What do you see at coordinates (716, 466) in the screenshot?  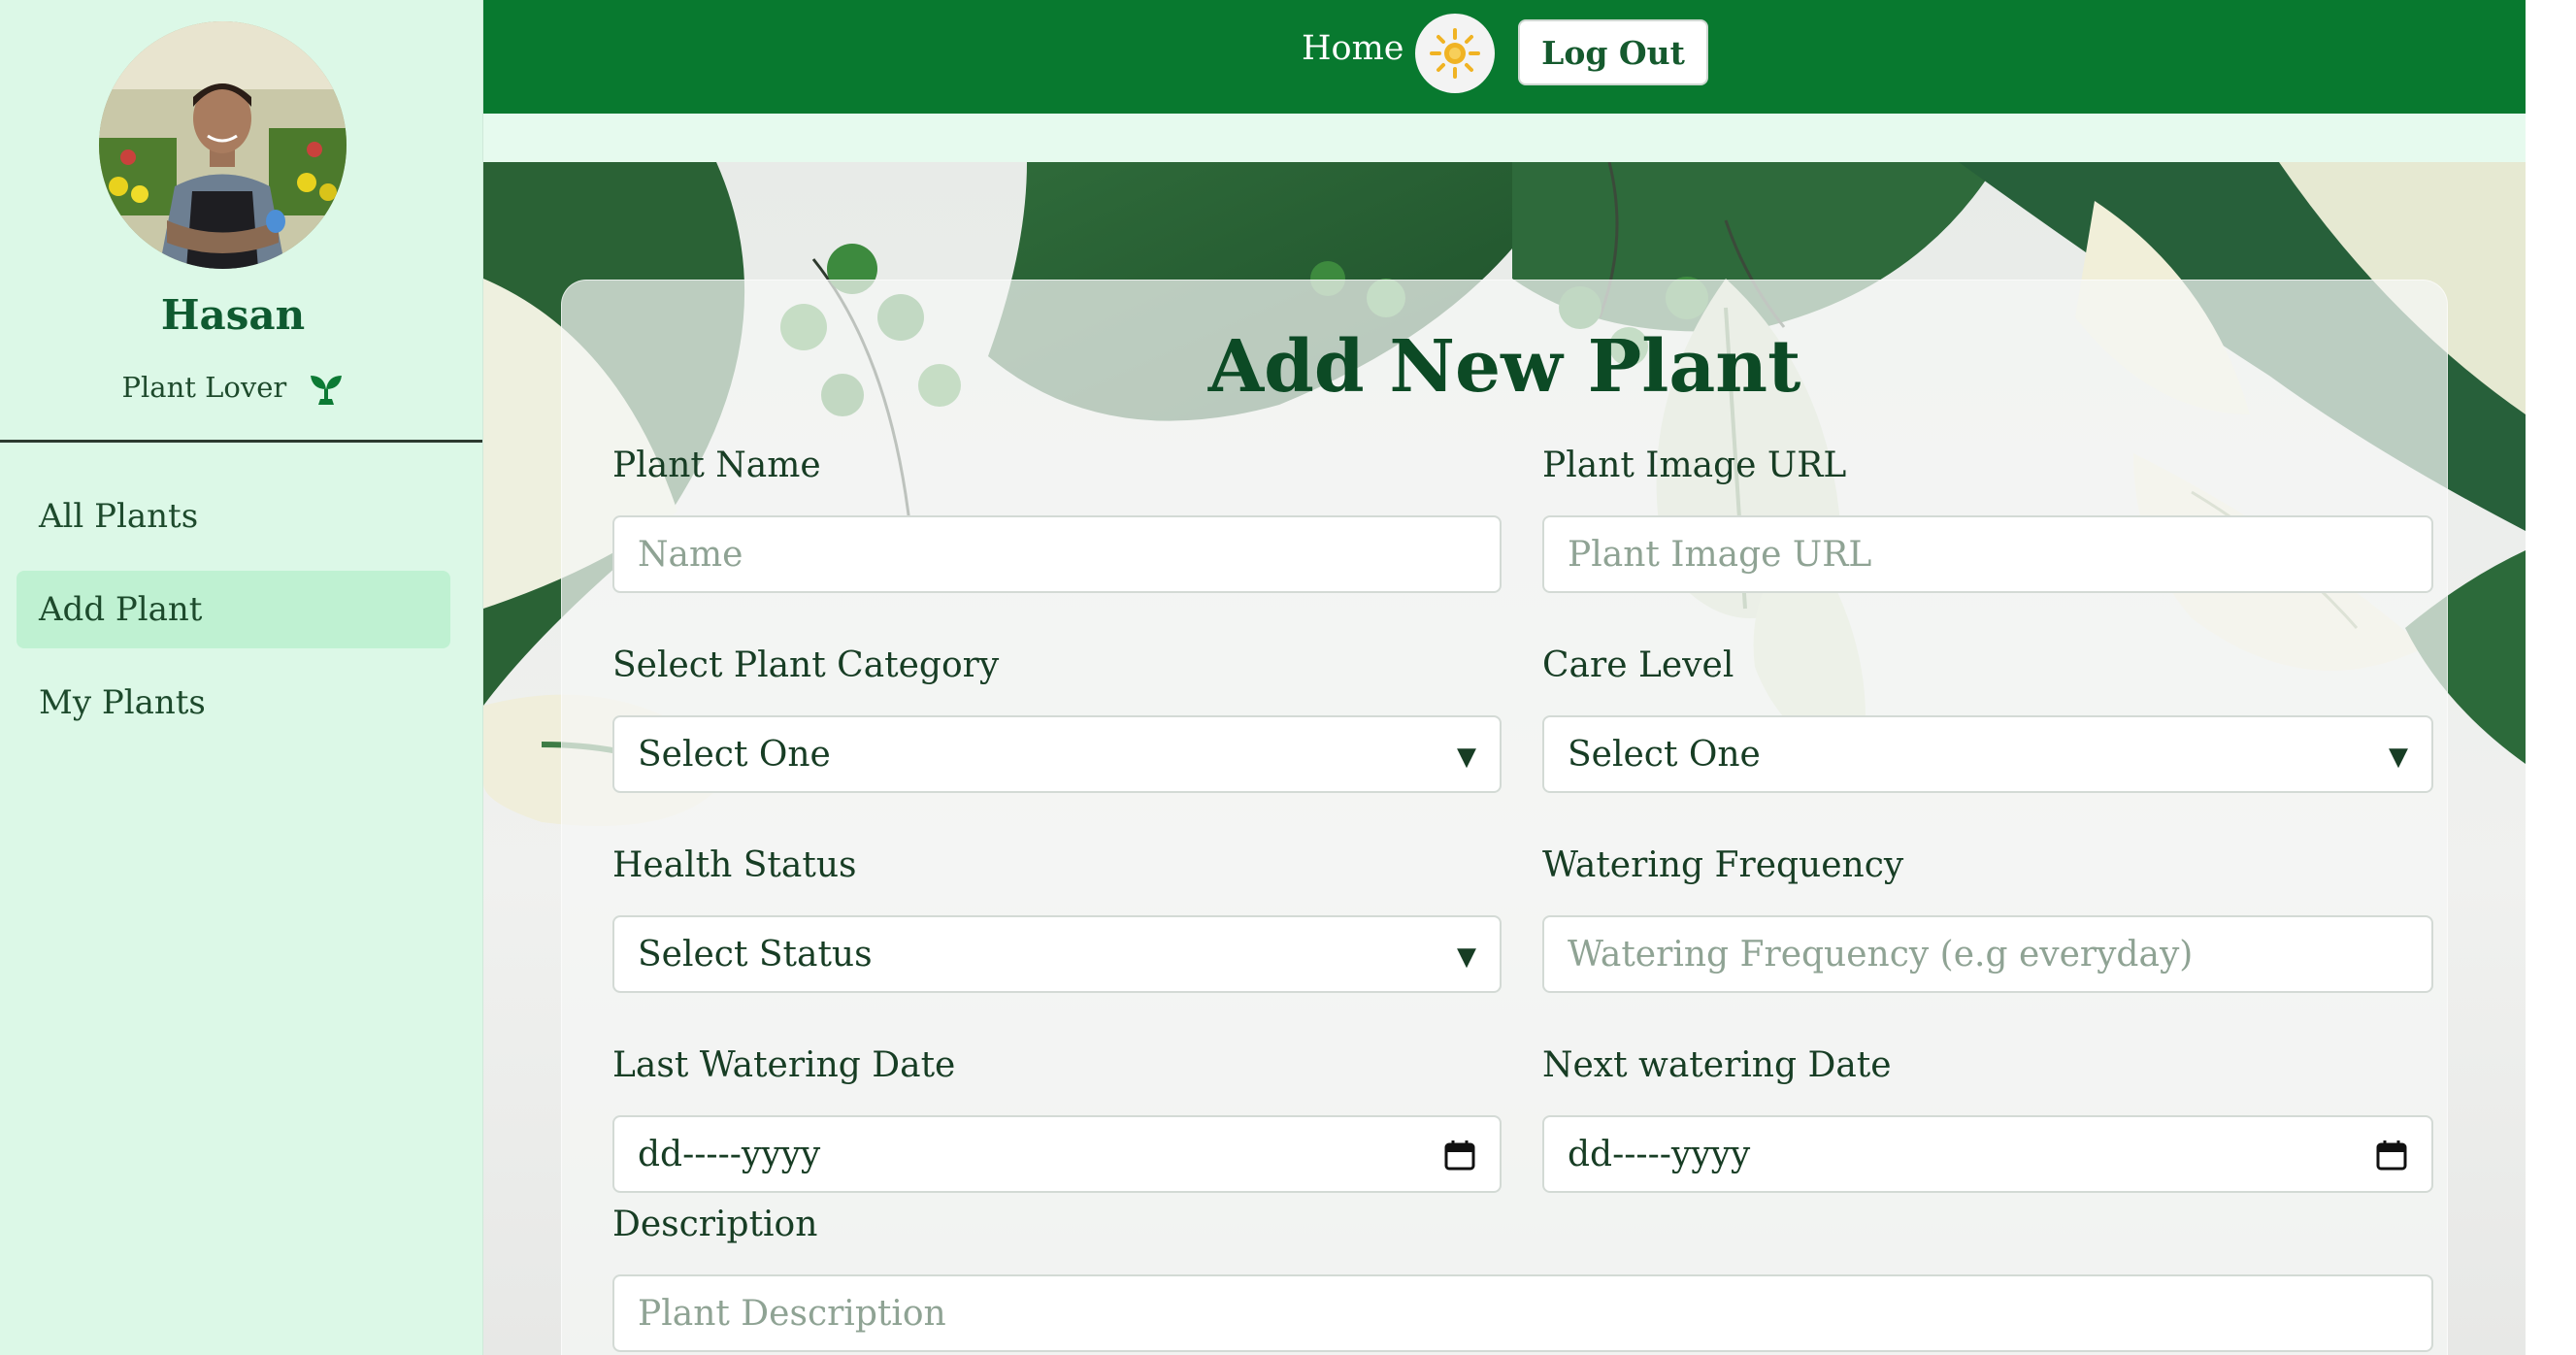 I see `plant-name-label: Plant Name` at bounding box center [716, 466].